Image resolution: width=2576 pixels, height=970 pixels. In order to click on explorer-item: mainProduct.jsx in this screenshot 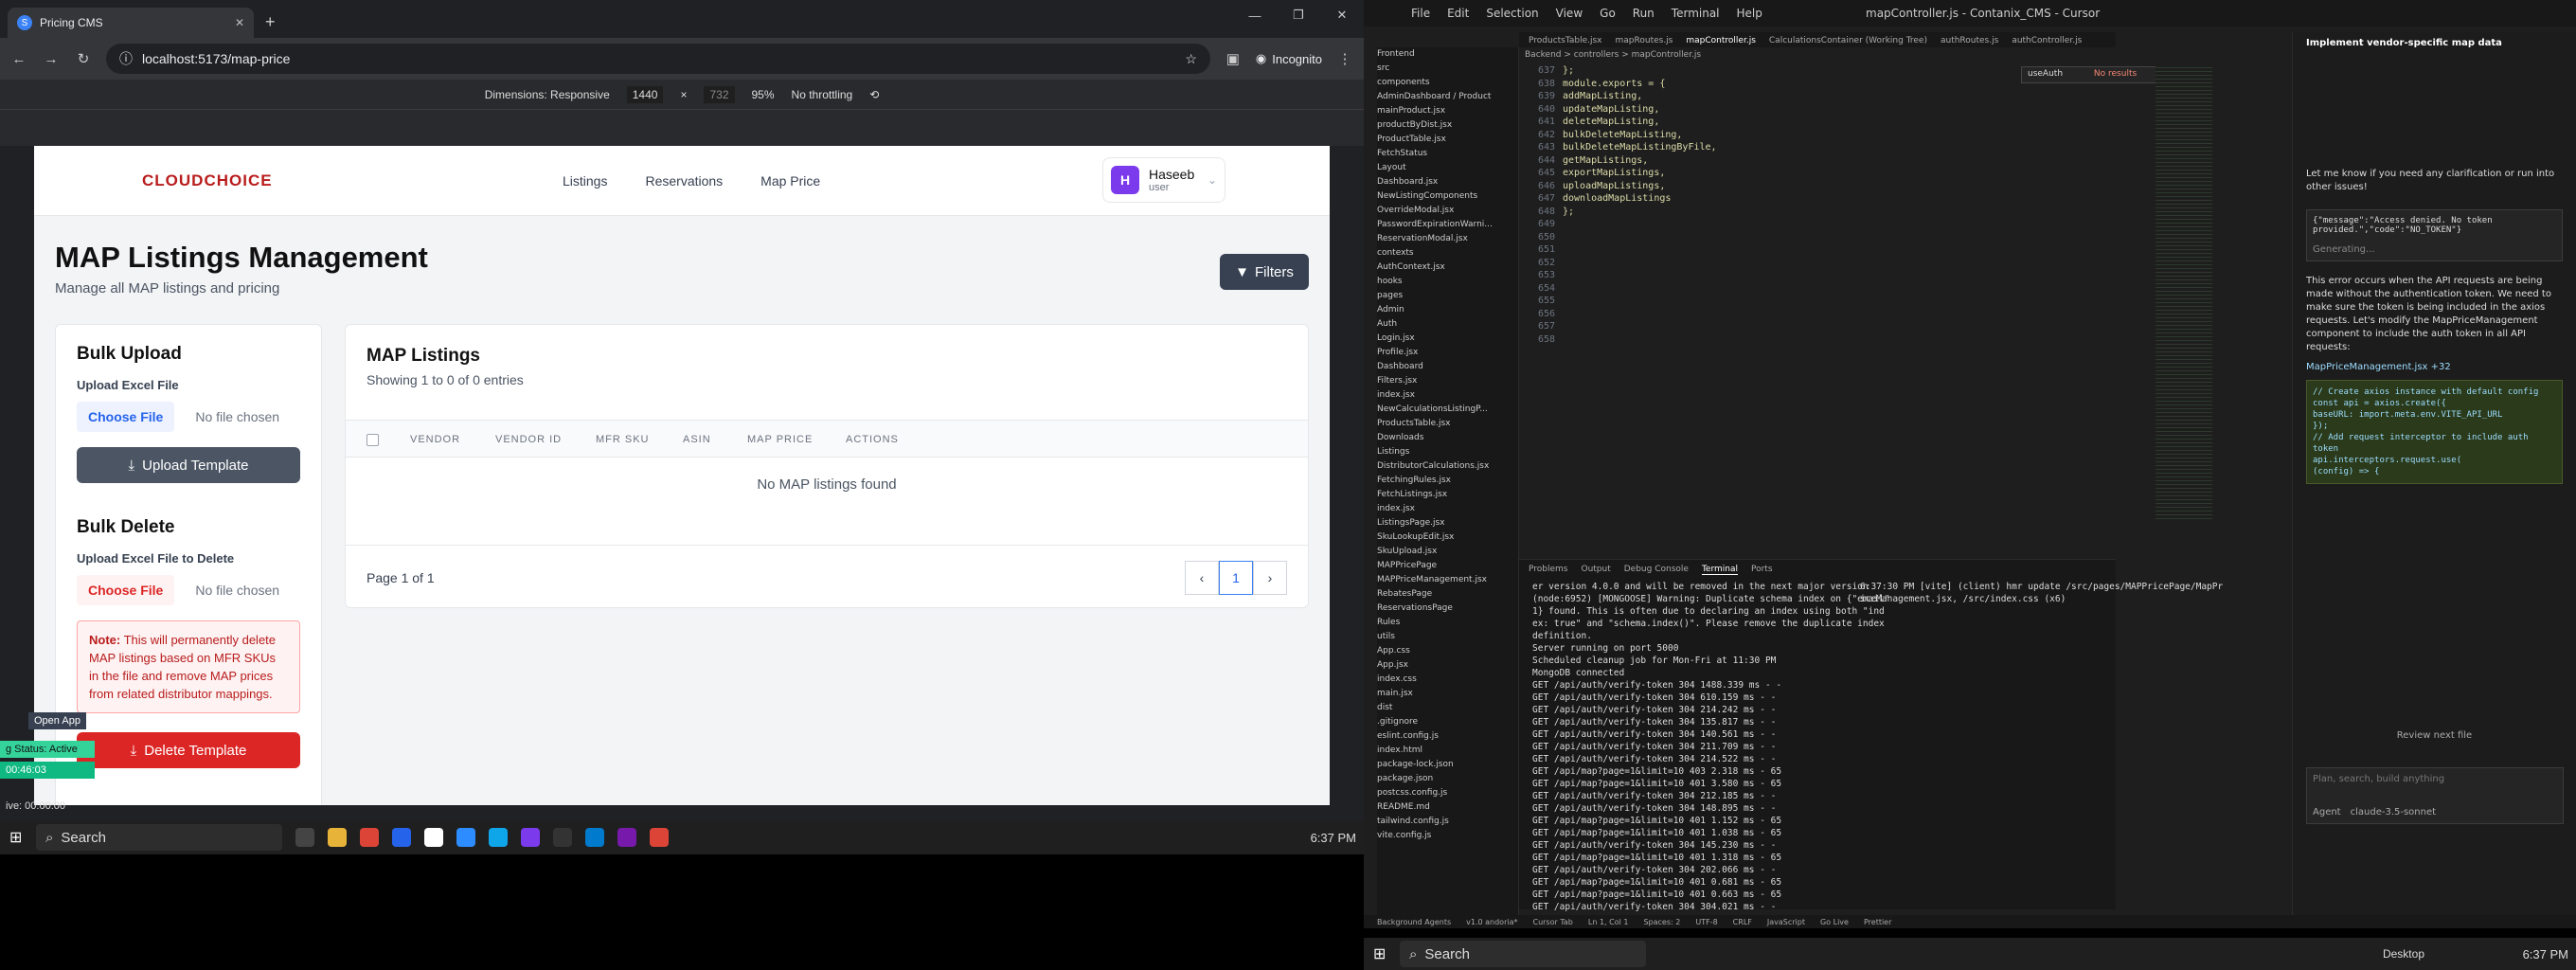, I will do `click(1447, 111)`.